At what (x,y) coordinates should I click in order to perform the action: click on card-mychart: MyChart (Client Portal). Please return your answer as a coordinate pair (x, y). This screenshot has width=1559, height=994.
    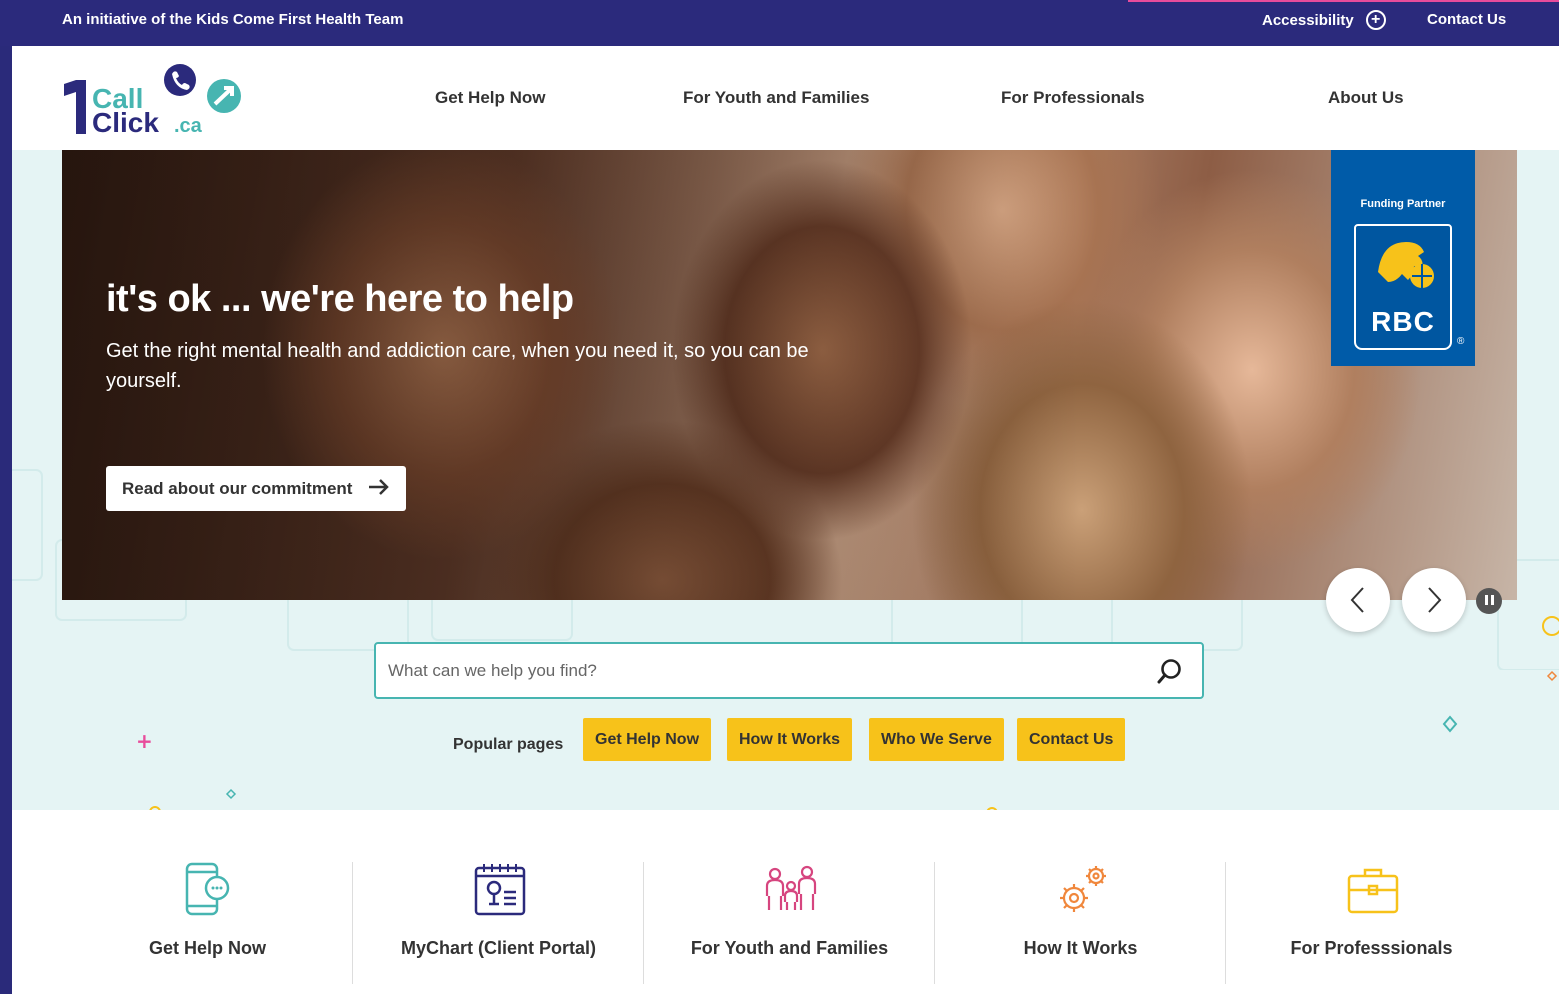
    Looking at the image, I should click on (498, 928).